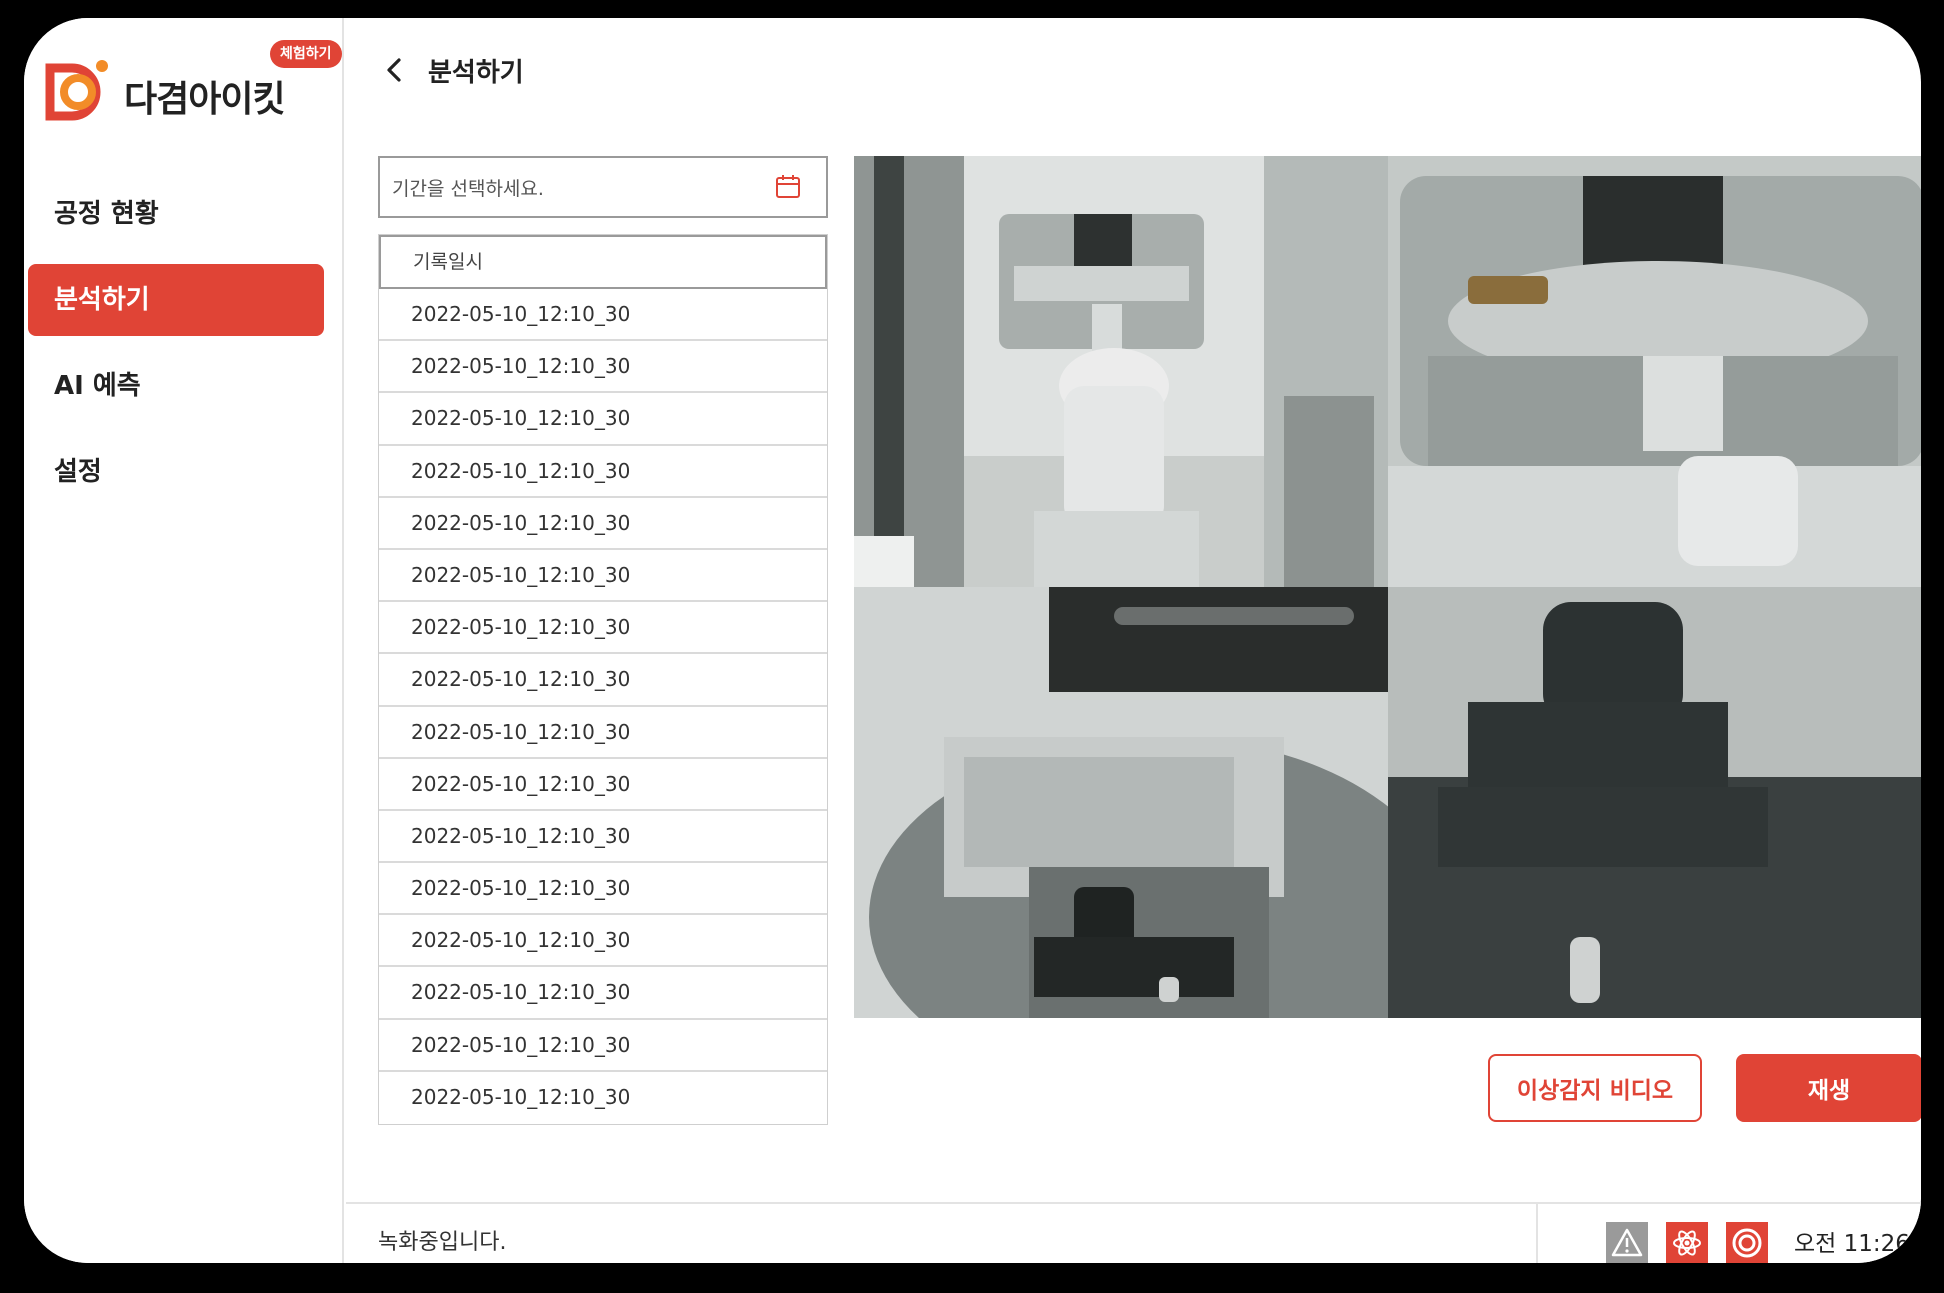 This screenshot has height=1293, width=1944. What do you see at coordinates (788, 187) in the screenshot?
I see `calendar-icon` at bounding box center [788, 187].